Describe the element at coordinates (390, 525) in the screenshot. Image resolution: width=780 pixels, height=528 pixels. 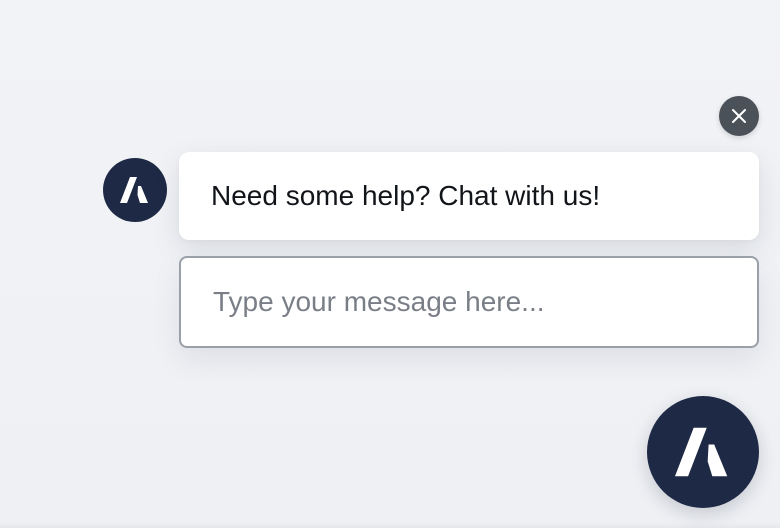
I see `page-bottom-edge` at that location.